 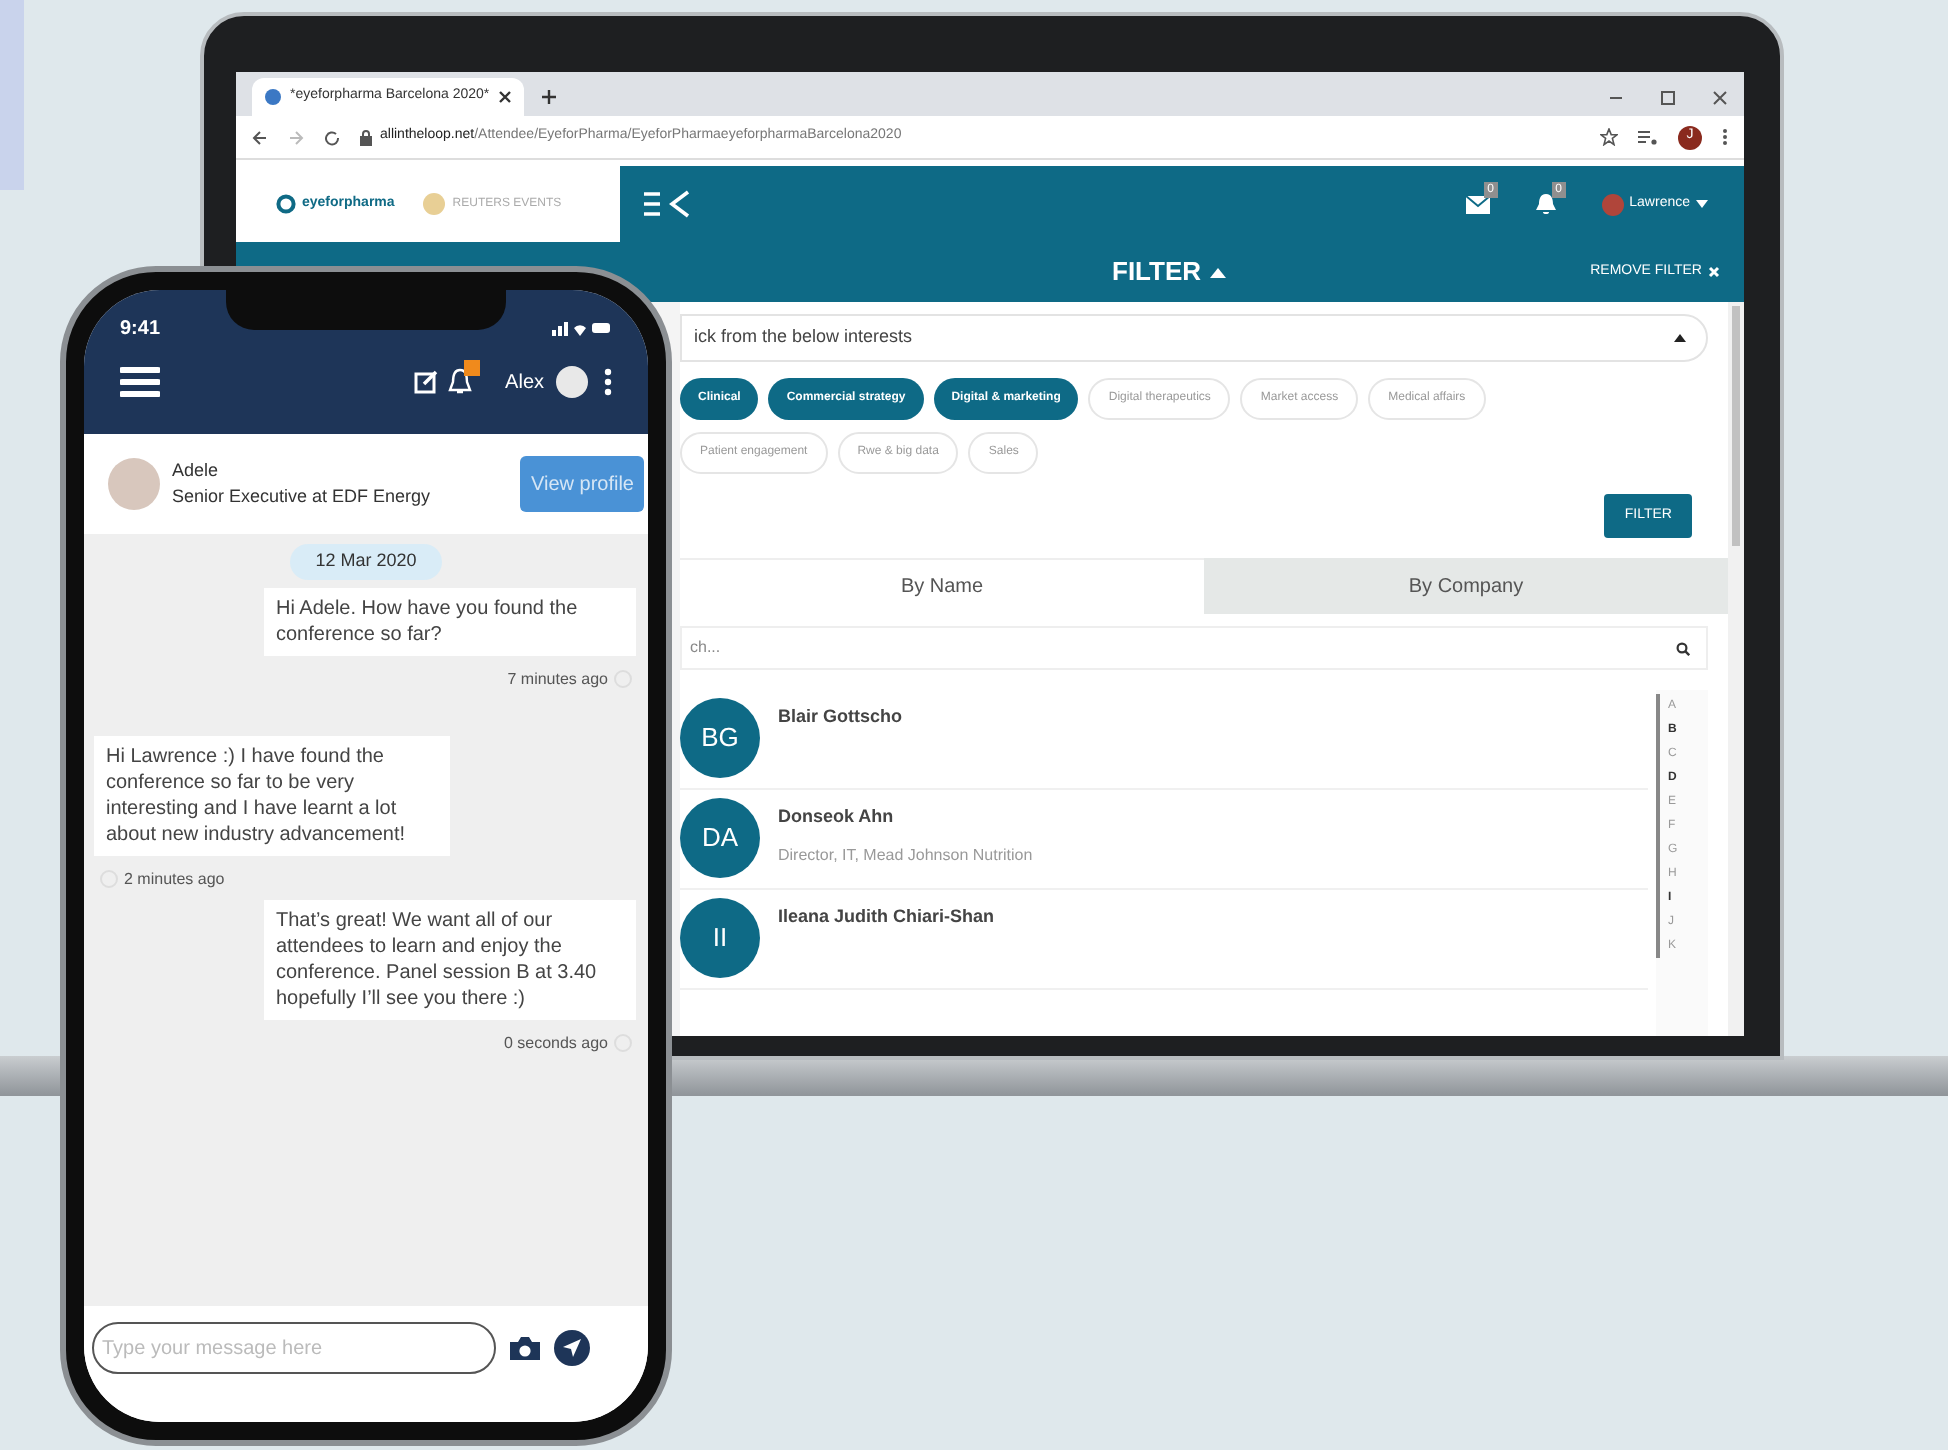 I want to click on attendee-name: Blair Gottscho, so click(x=840, y=717).